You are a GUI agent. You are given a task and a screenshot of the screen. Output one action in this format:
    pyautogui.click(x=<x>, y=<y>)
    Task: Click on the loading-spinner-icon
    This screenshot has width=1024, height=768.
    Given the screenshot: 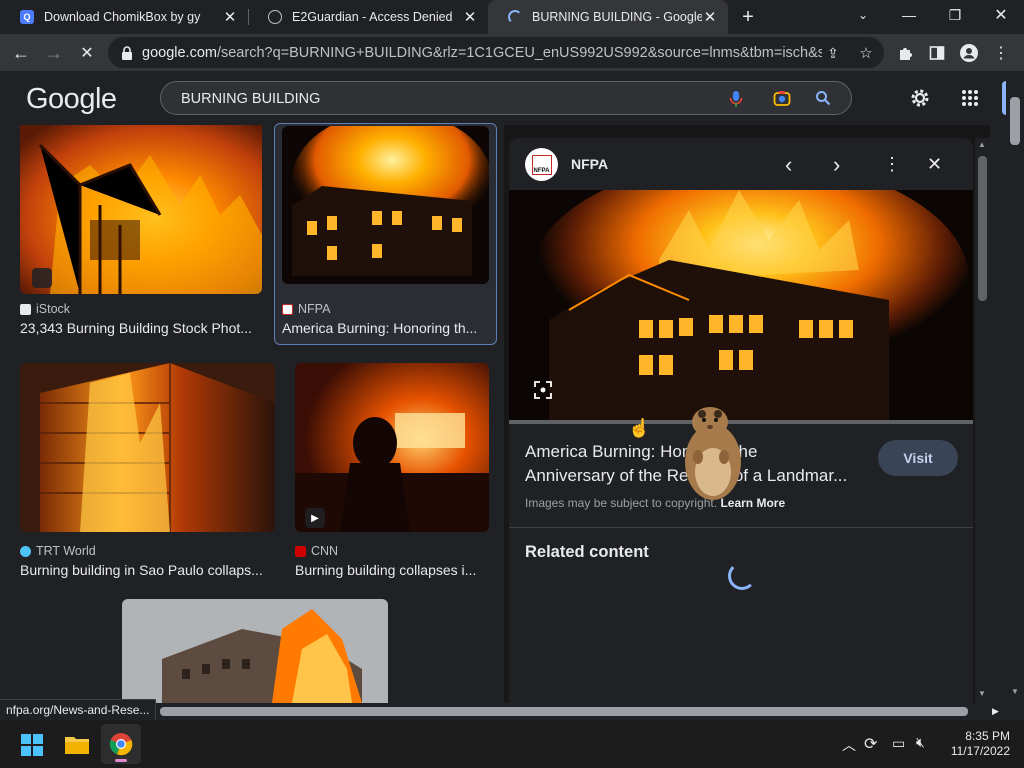 What is the action you would take?
    pyautogui.click(x=515, y=17)
    